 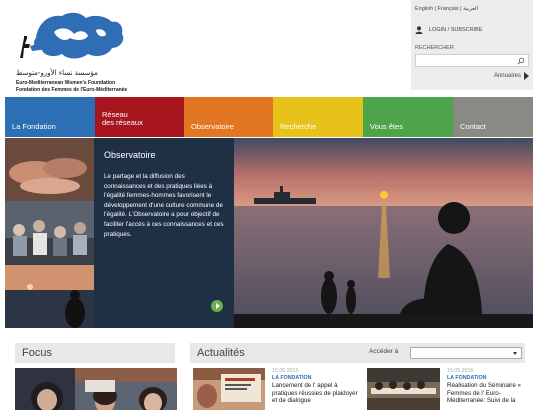 What do you see at coordinates (526, 76) in the screenshot?
I see `arrow-right-icon` at bounding box center [526, 76].